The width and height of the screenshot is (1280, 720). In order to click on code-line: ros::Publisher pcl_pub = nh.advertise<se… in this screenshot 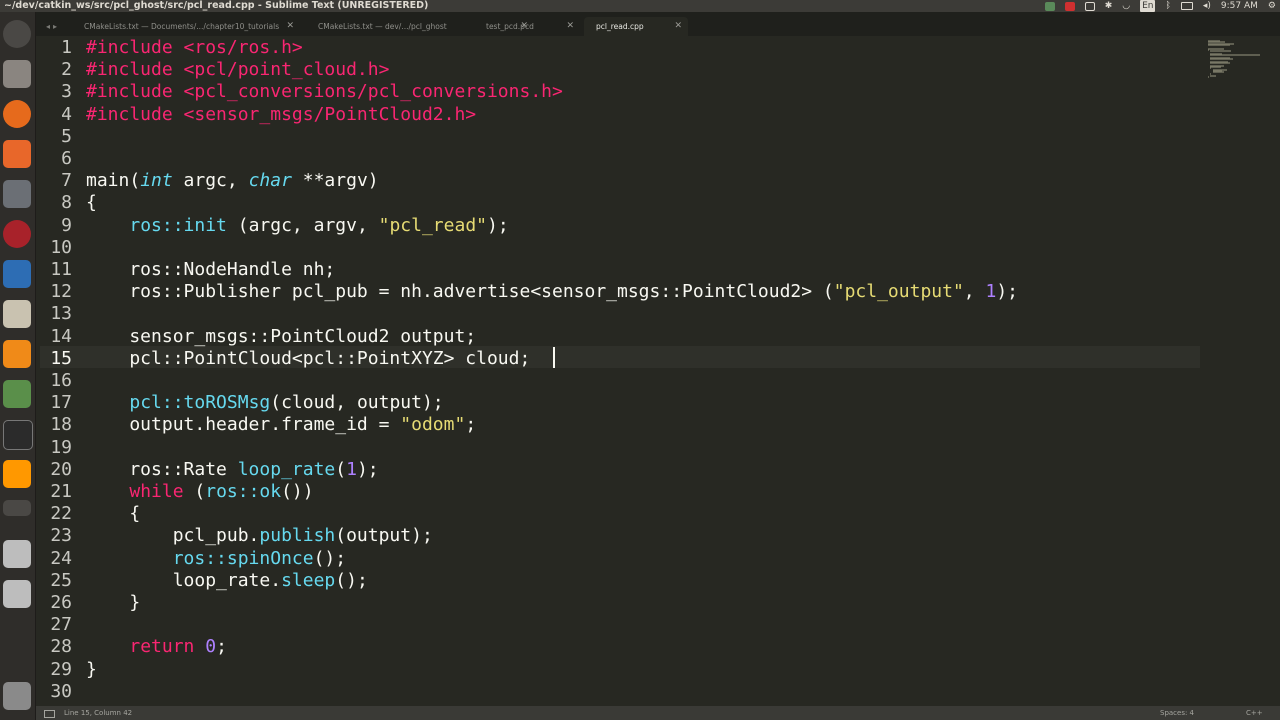, I will do `click(552, 291)`.